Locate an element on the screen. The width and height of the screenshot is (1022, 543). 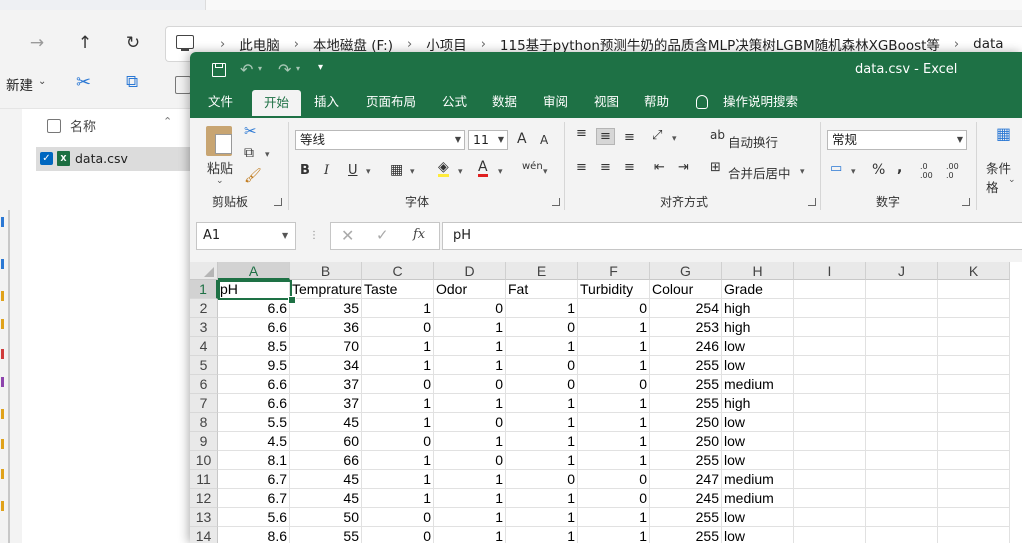
forward-icon: → is located at coordinates (37, 43).